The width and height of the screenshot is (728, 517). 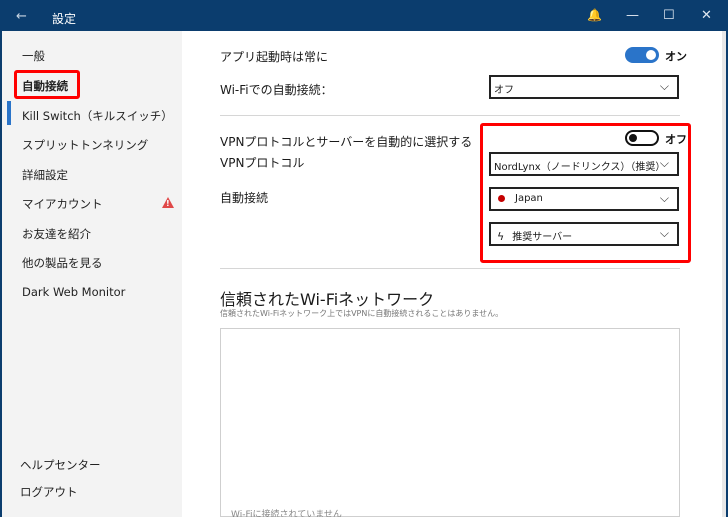 I want to click on warning-icon: !, so click(x=168, y=202).